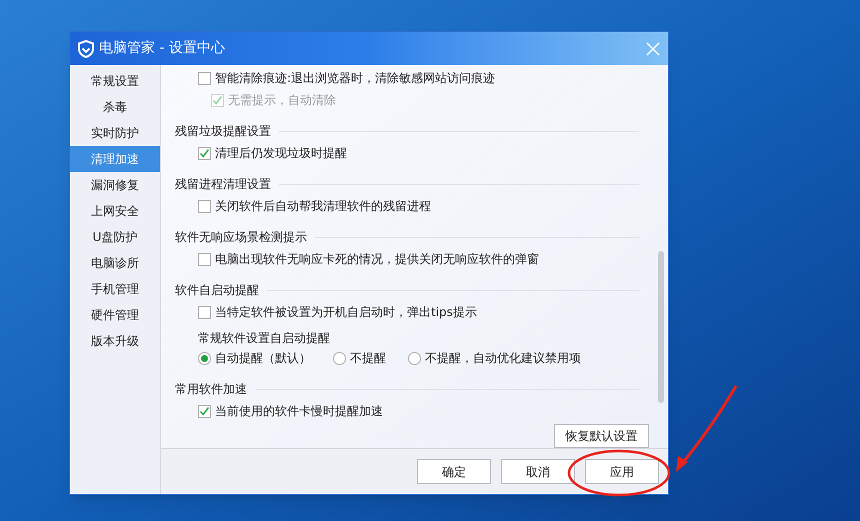  Describe the element at coordinates (115, 133) in the screenshot. I see `sidebar-item: 实时防护` at that location.